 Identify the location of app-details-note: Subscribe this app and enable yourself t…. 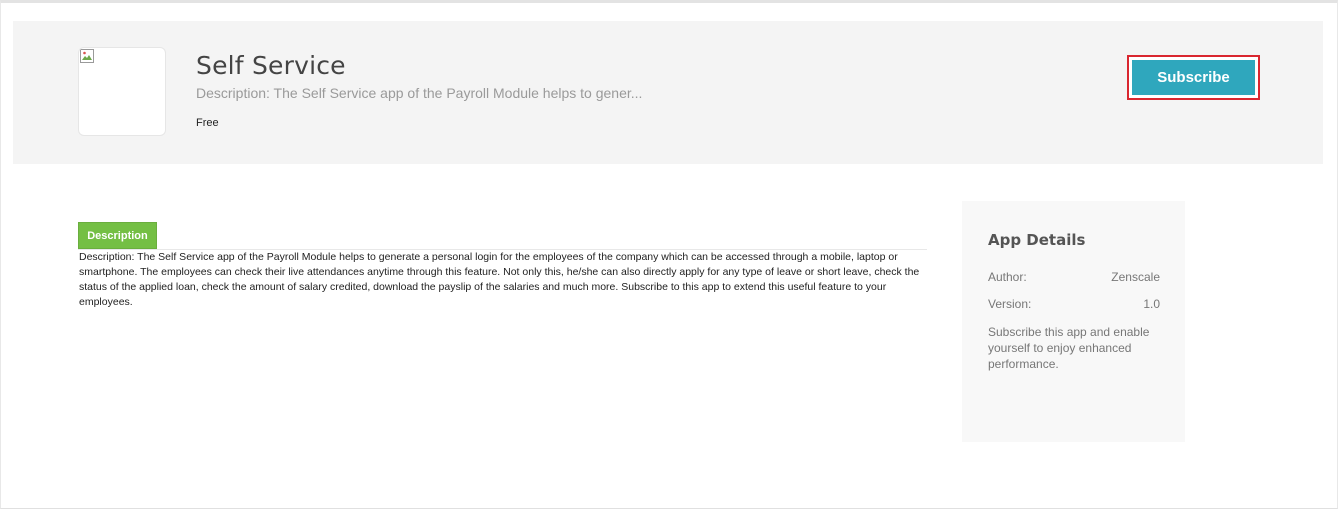
(1069, 348).